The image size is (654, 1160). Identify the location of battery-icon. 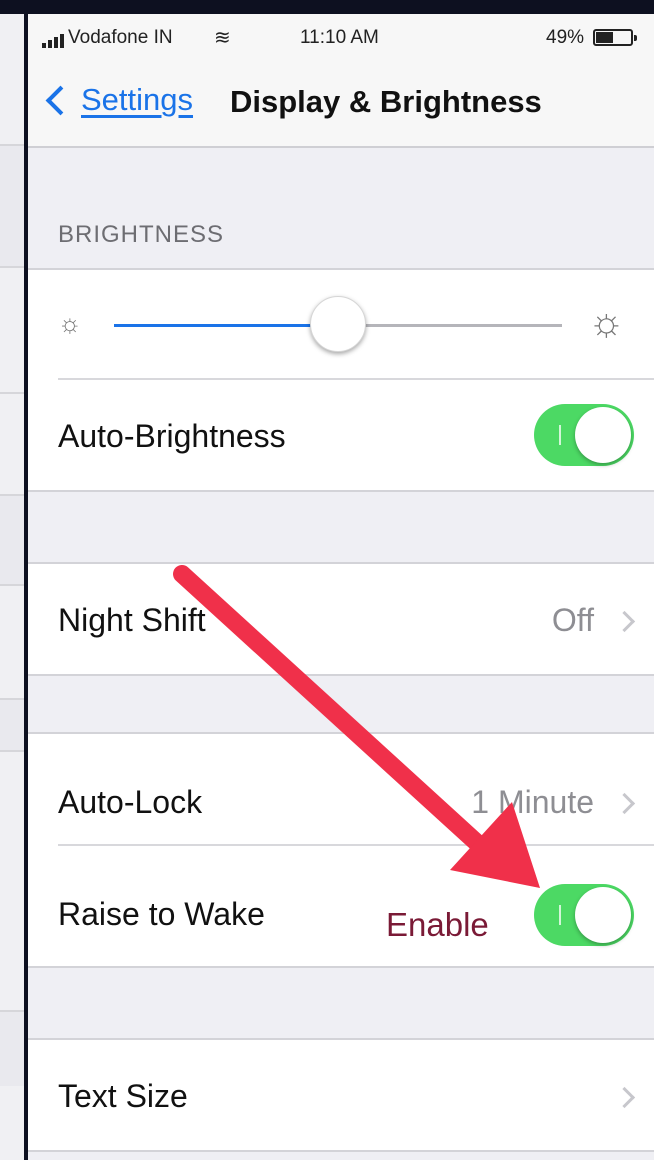
(615, 37).